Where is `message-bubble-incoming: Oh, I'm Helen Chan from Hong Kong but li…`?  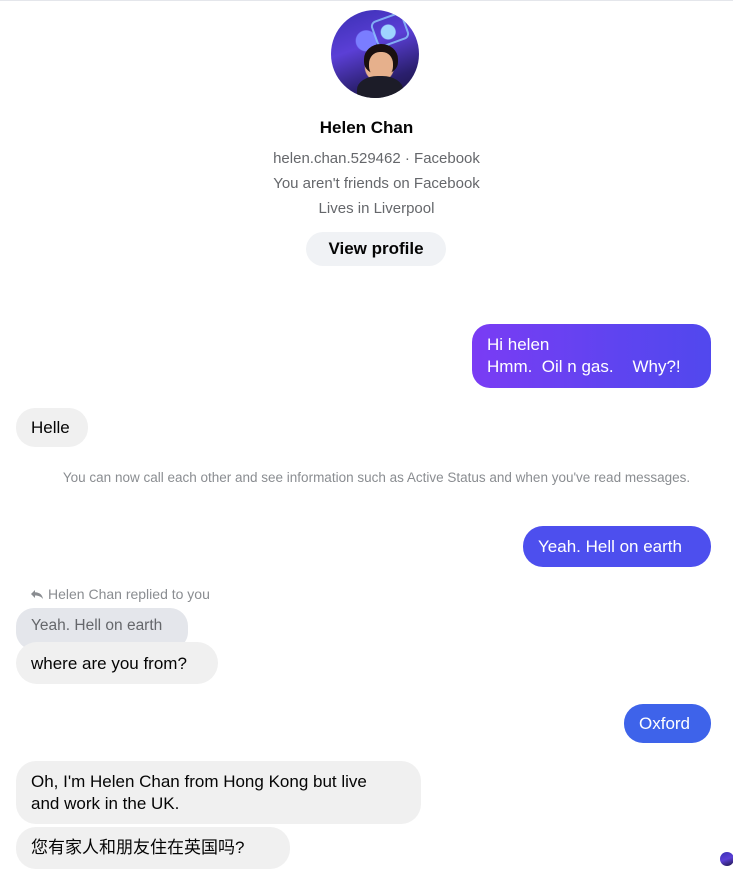 message-bubble-incoming: Oh, I'm Helen Chan from Hong Kong but li… is located at coordinates (218, 792).